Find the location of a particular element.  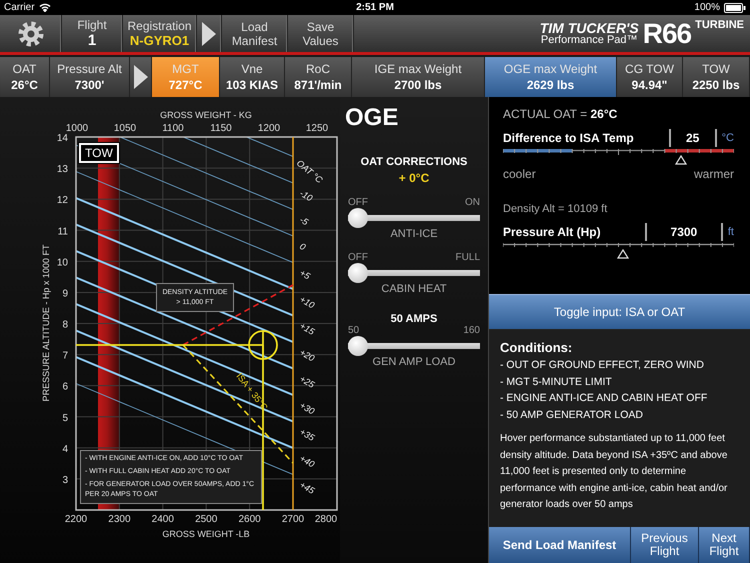

slider-min-label: 50 is located at coordinates (354, 330).